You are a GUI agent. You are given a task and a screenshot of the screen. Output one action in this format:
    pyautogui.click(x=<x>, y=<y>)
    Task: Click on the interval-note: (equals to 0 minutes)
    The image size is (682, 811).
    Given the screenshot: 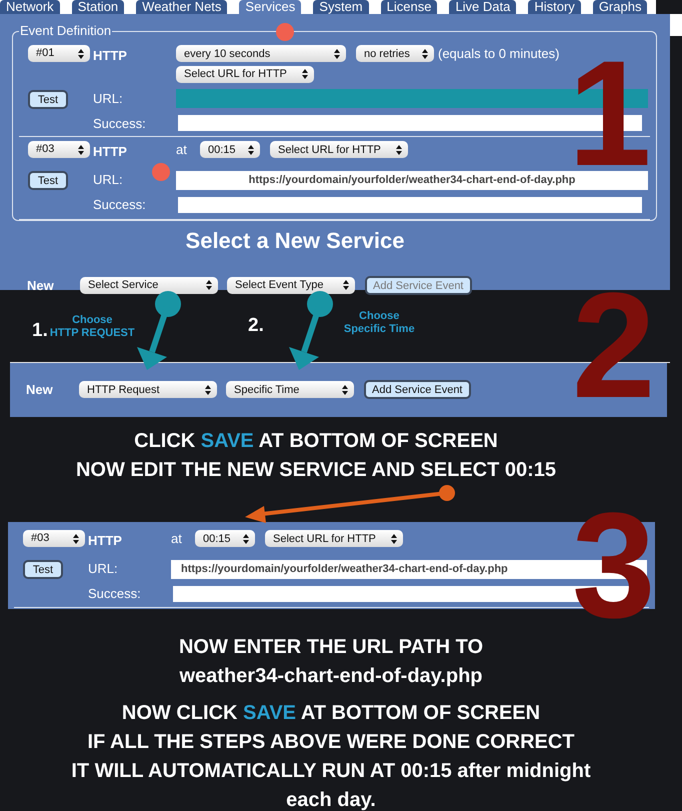 What is the action you would take?
    pyautogui.click(x=499, y=54)
    